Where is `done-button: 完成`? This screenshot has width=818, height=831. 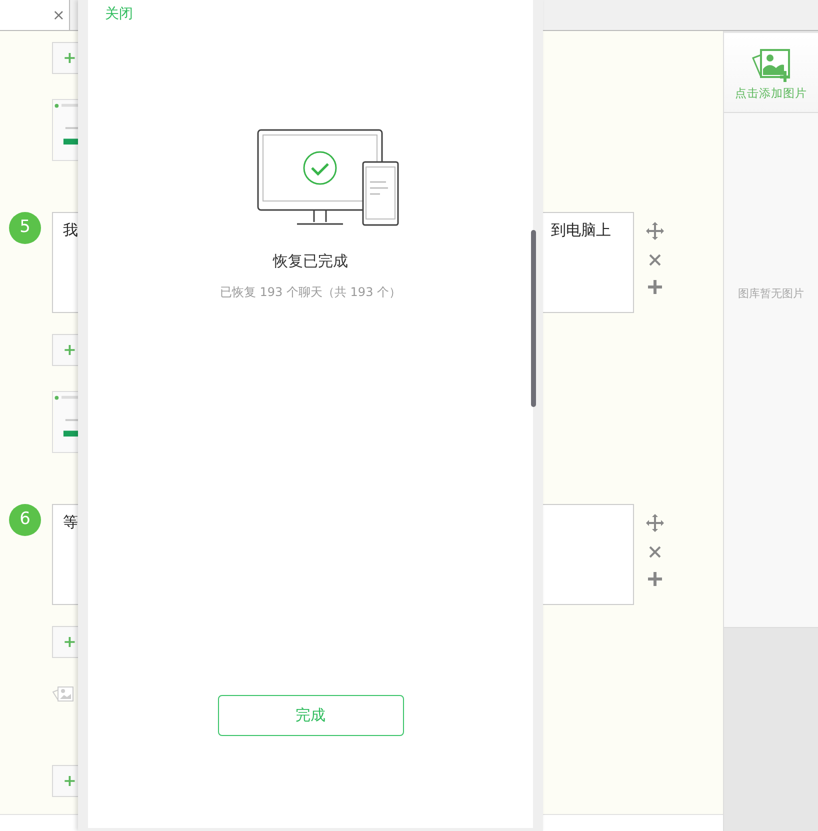
done-button: 完成 is located at coordinates (311, 715).